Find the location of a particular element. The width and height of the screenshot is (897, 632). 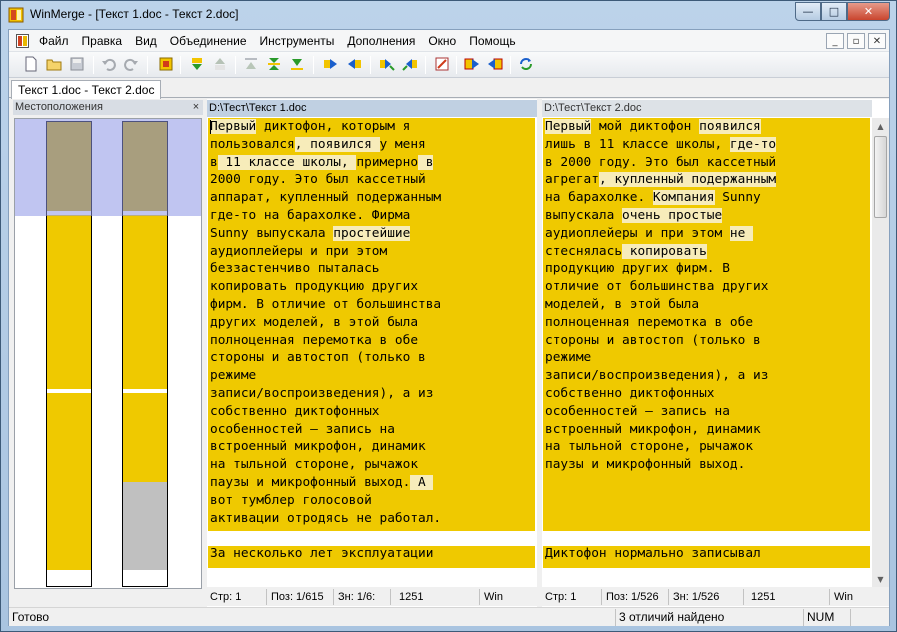

text-segment: где-то на барахолке. is located at coordinates (291, 215).